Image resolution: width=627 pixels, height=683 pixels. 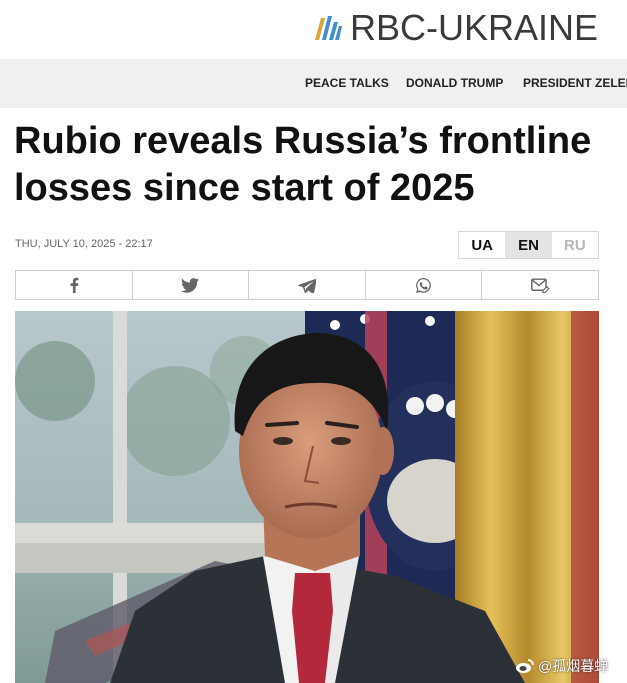 I want to click on share-whatsapp-button, so click(x=424, y=285).